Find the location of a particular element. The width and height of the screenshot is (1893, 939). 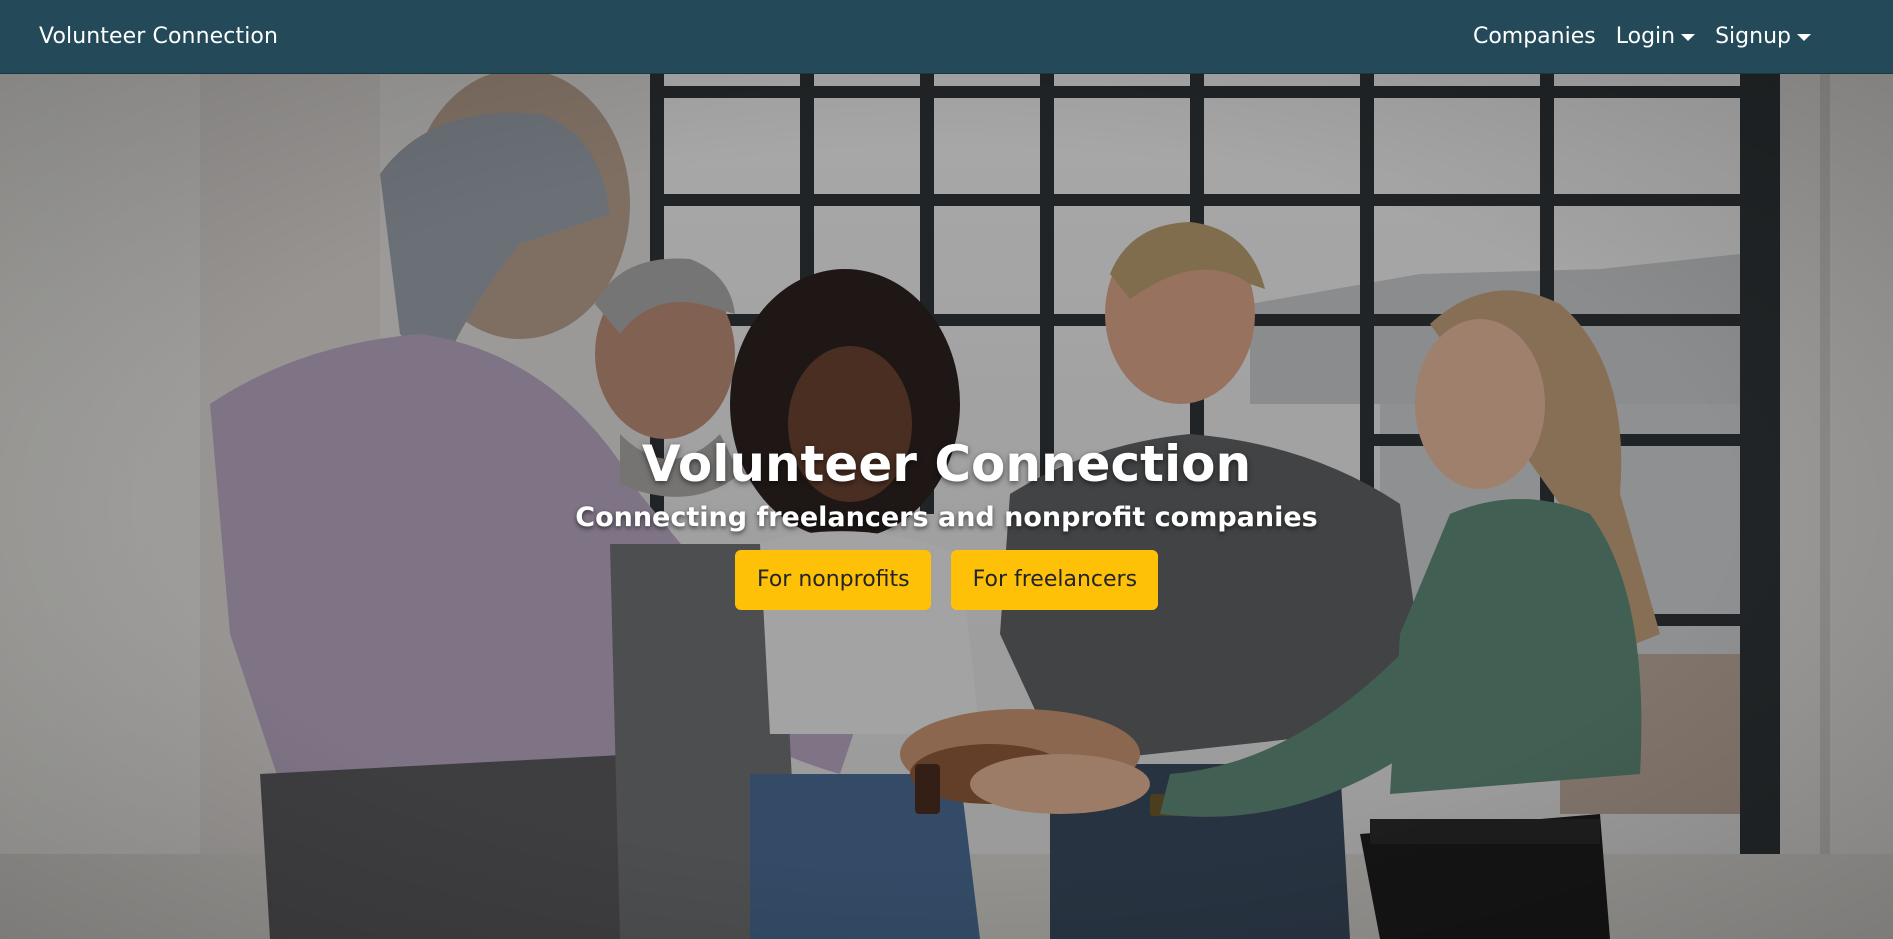

nav-dropdown-signup: Signup is located at coordinates (1763, 36).